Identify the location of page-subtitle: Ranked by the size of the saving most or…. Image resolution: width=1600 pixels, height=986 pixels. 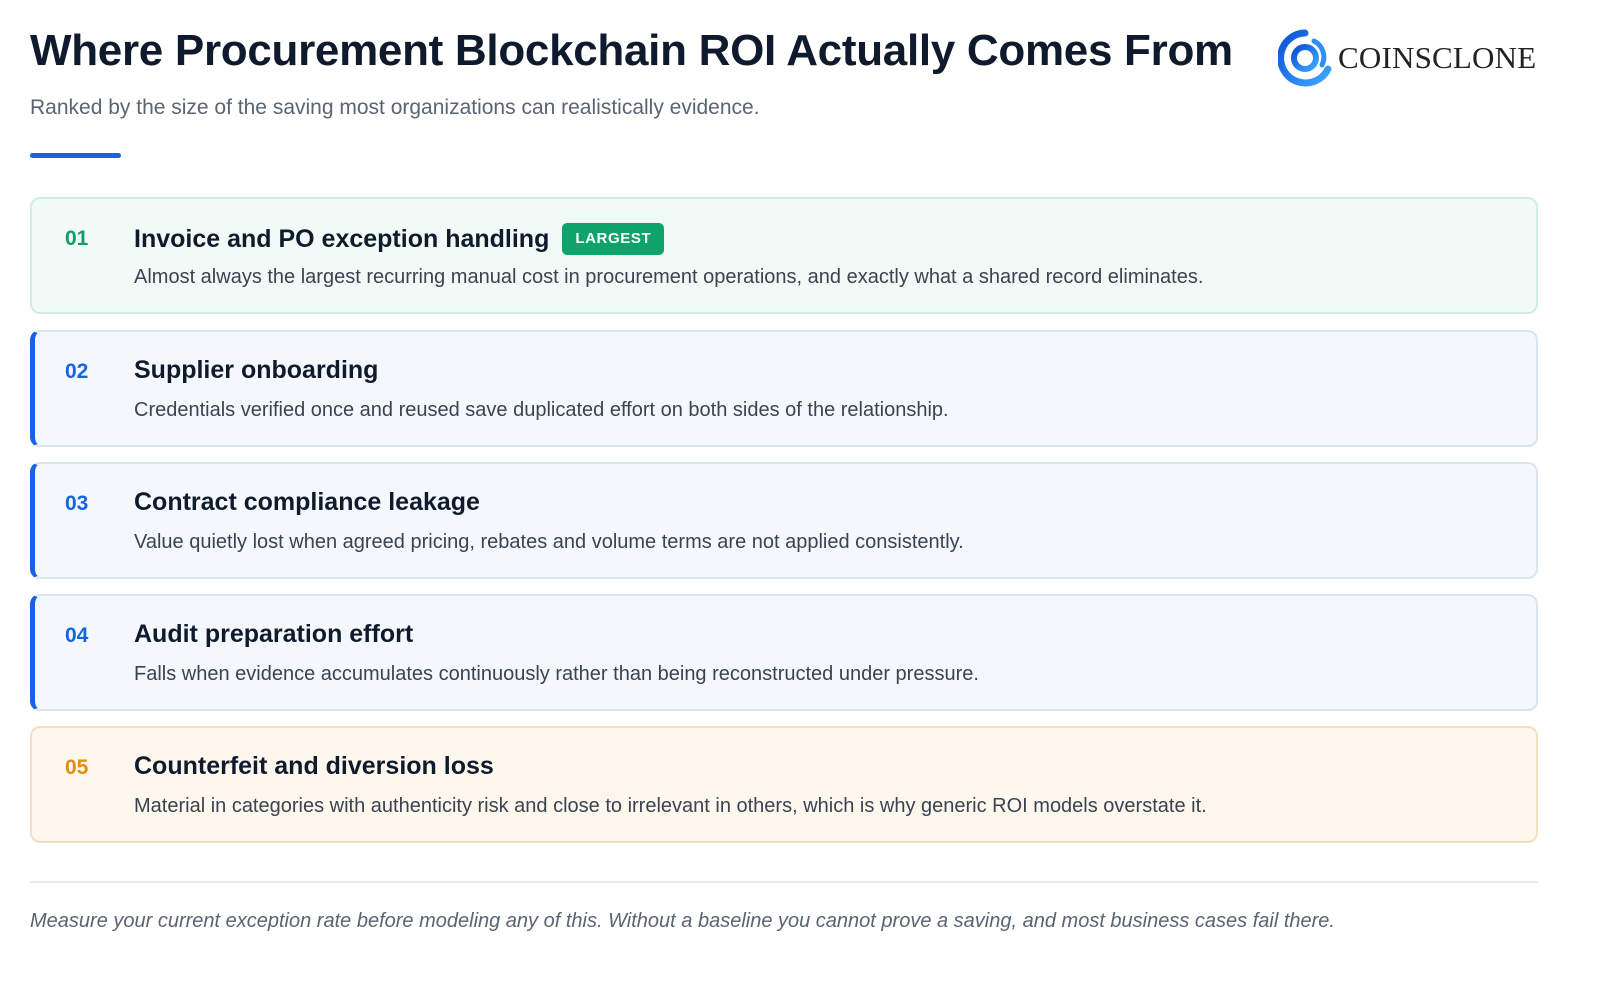
(395, 107).